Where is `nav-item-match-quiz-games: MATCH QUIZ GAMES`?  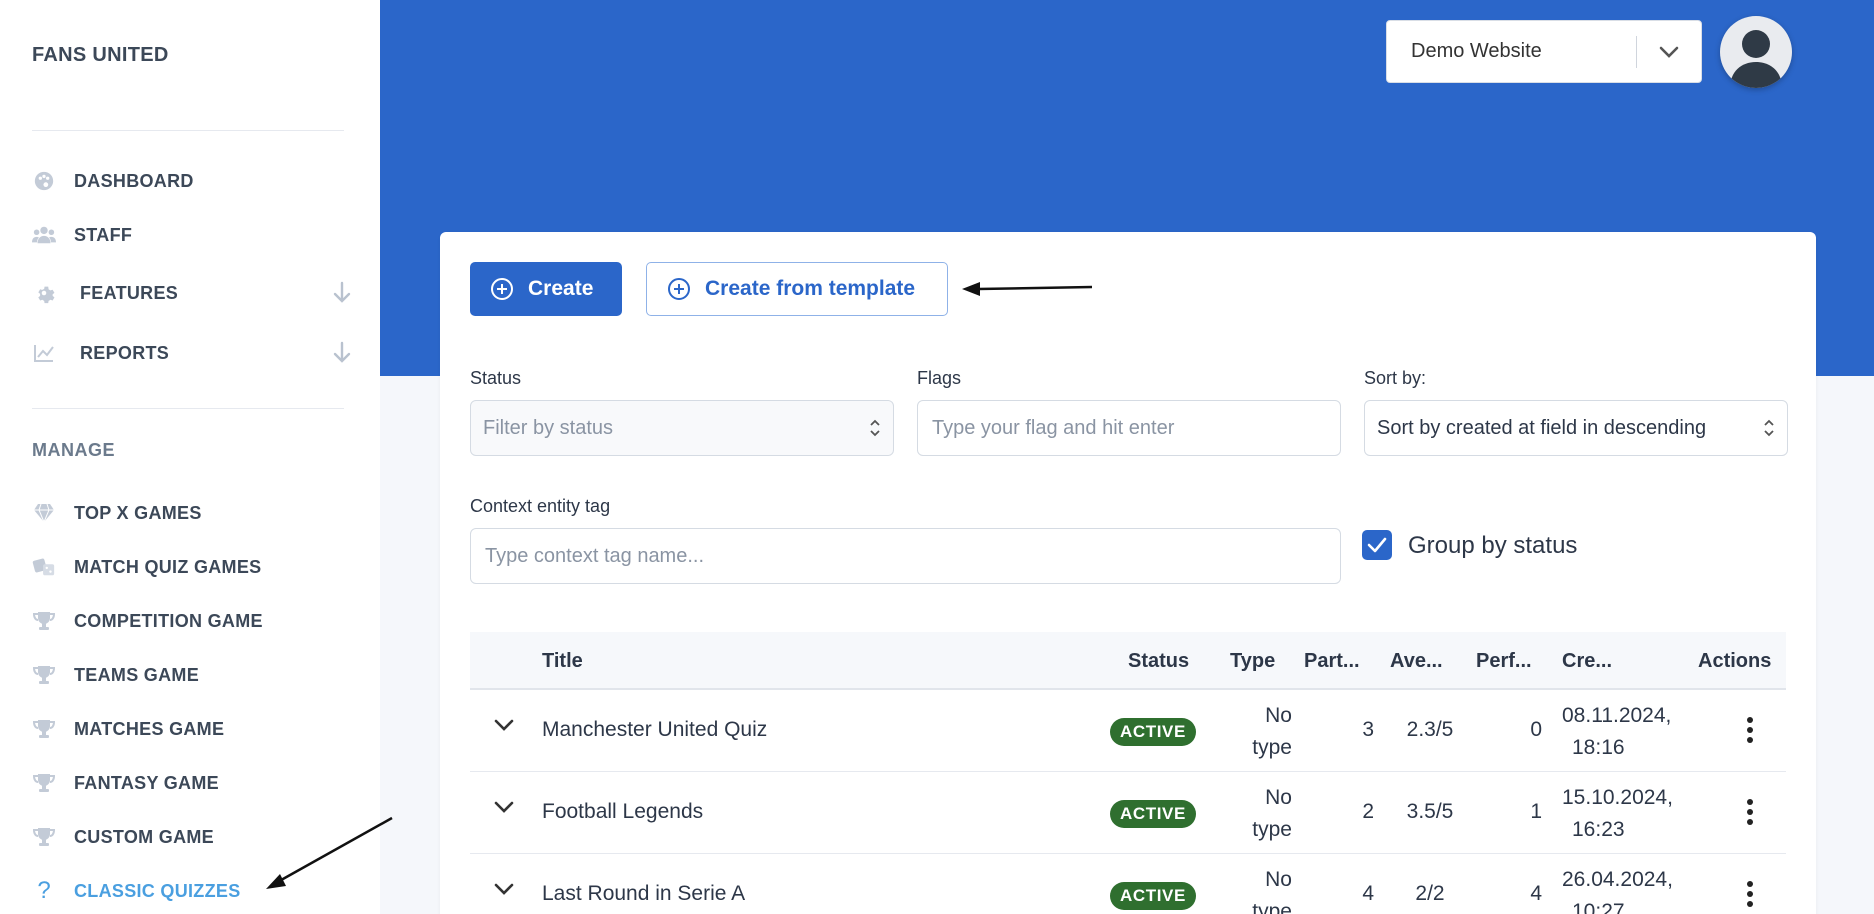 nav-item-match-quiz-games: MATCH QUIZ GAMES is located at coordinates (192, 567).